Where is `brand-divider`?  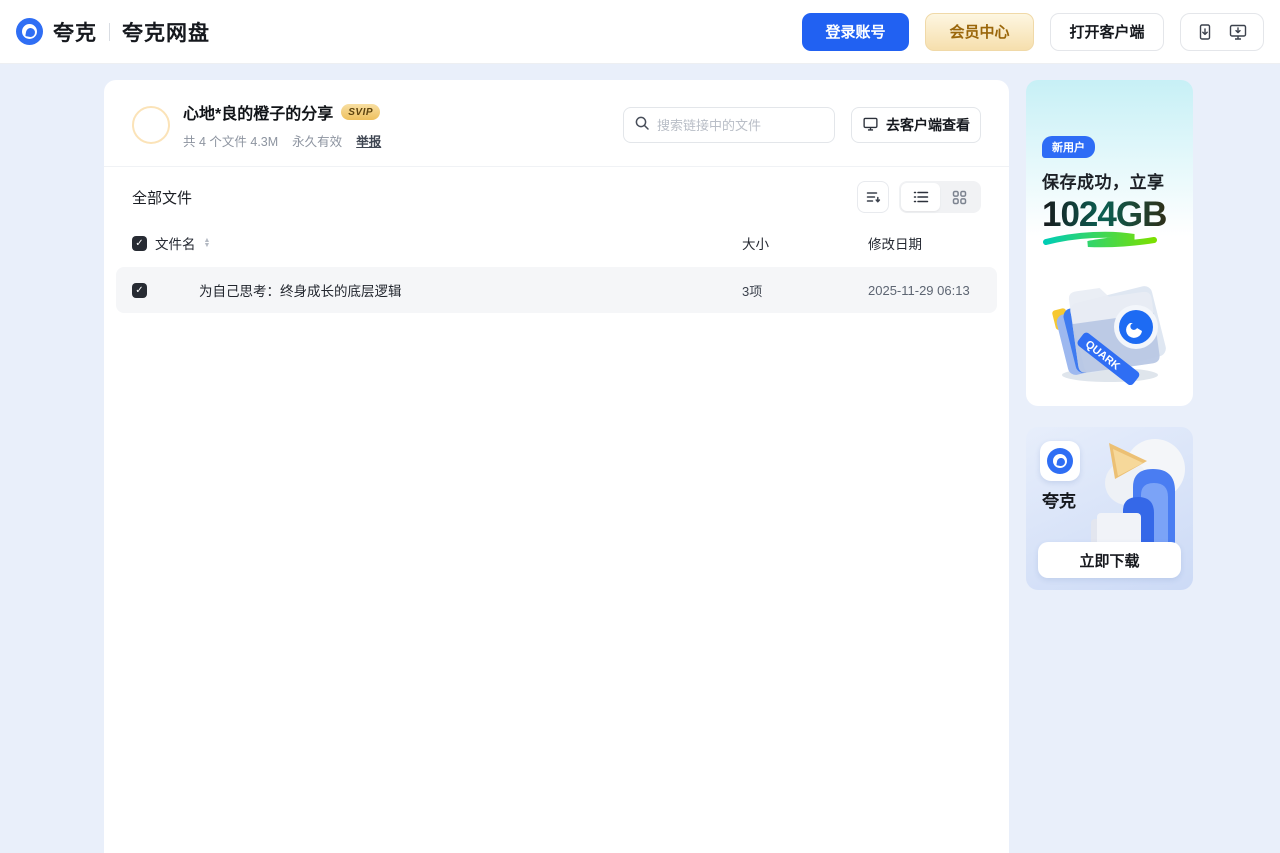
brand-divider is located at coordinates (109, 31).